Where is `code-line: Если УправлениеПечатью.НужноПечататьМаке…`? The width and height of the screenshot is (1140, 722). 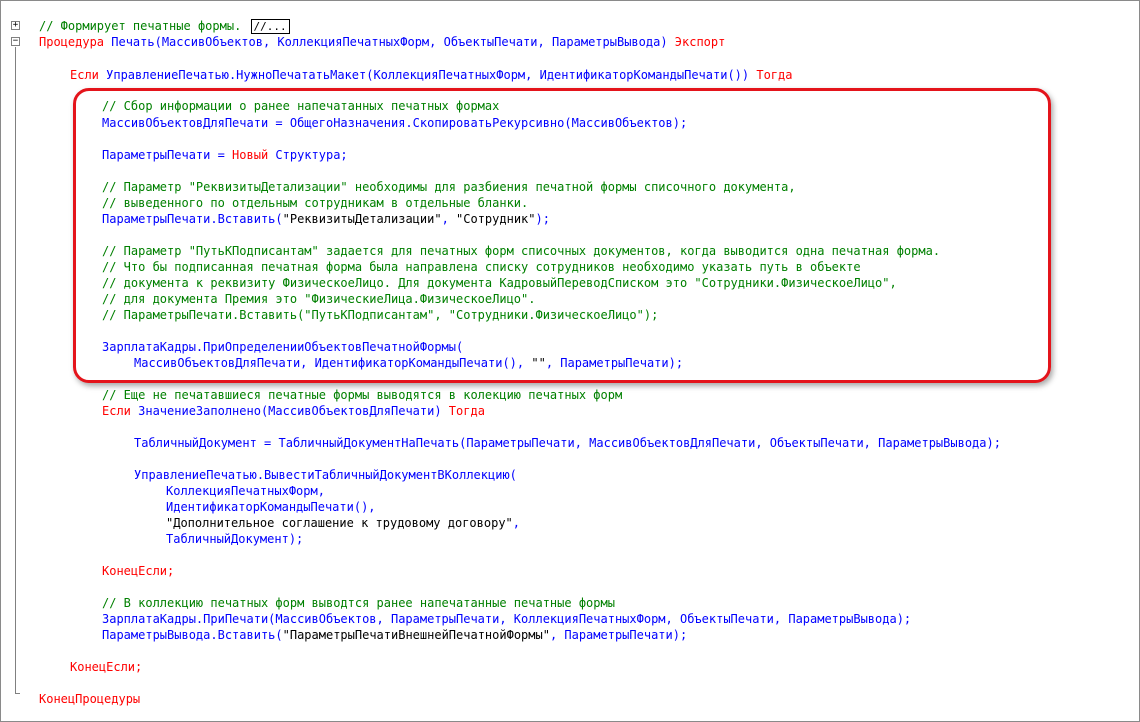 code-line: Если УправлениеПечатью.НужноПечататьМаке… is located at coordinates (431, 75).